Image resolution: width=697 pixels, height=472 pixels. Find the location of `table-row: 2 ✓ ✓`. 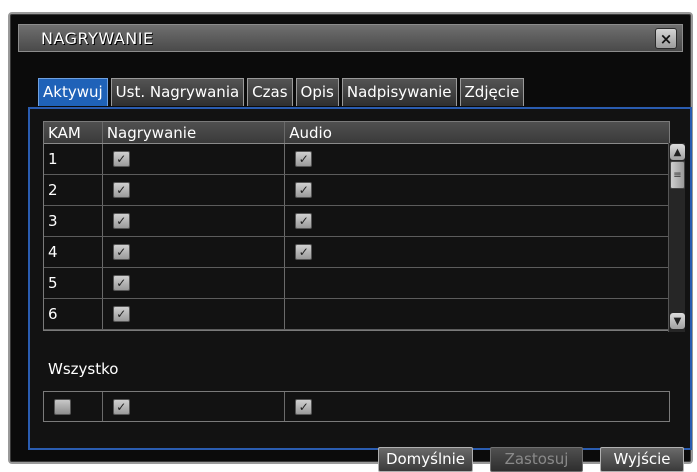

table-row: 2 ✓ ✓ is located at coordinates (356, 190).